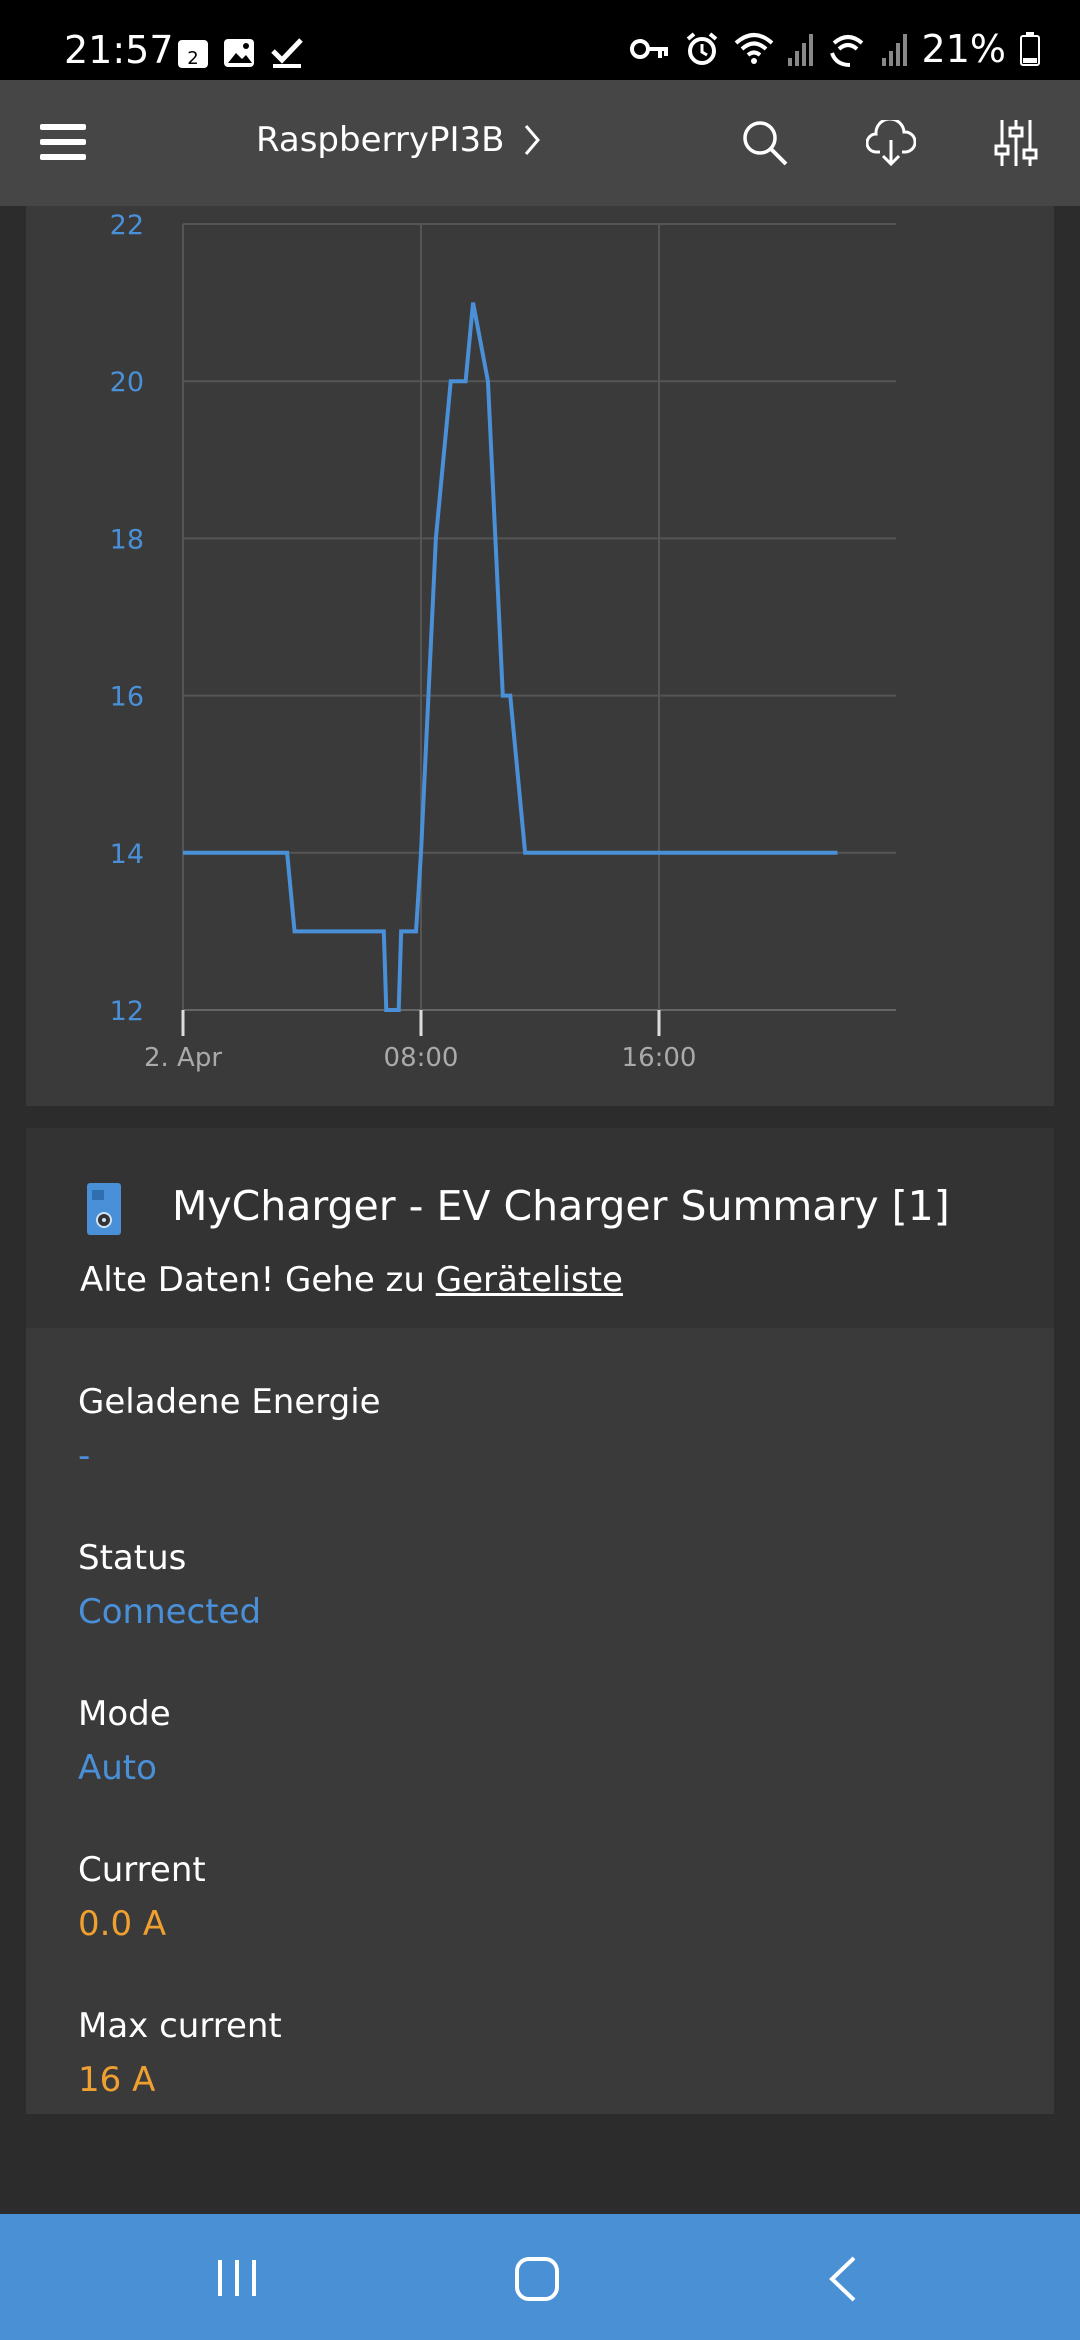  Describe the element at coordinates (127, 854) in the screenshot. I see `y-tick-label: 14` at that location.